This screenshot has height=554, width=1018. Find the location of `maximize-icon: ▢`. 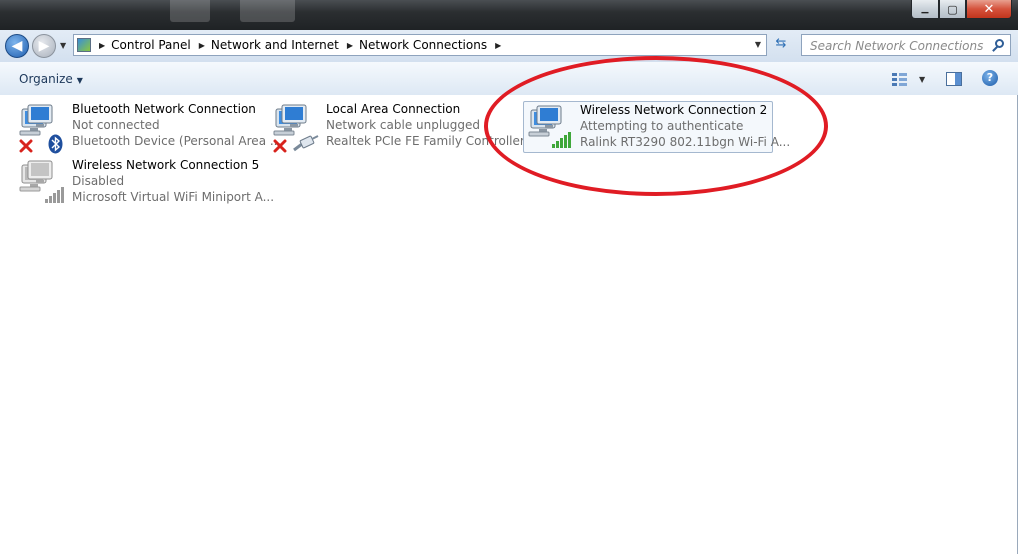

maximize-icon: ▢ is located at coordinates (952, 9).